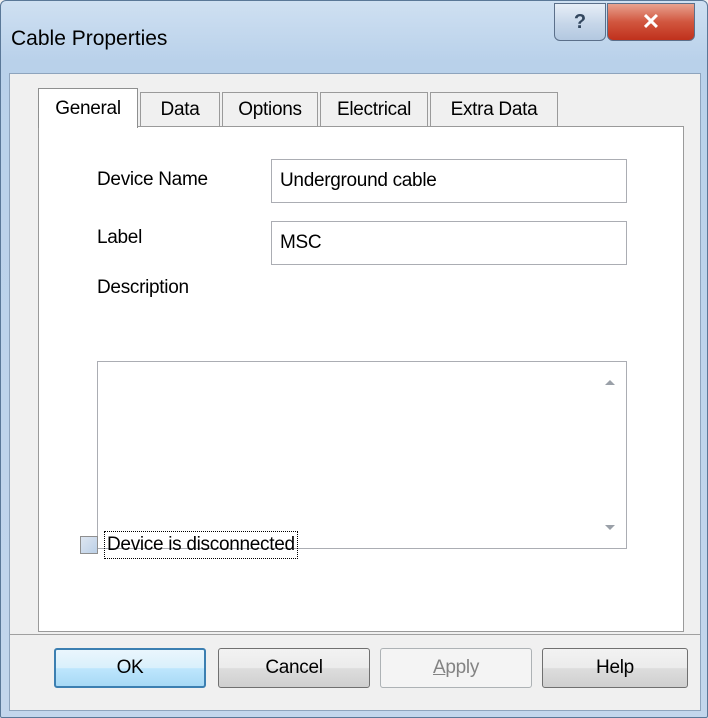 The image size is (708, 718). What do you see at coordinates (615, 668) in the screenshot?
I see `help-button: Help` at bounding box center [615, 668].